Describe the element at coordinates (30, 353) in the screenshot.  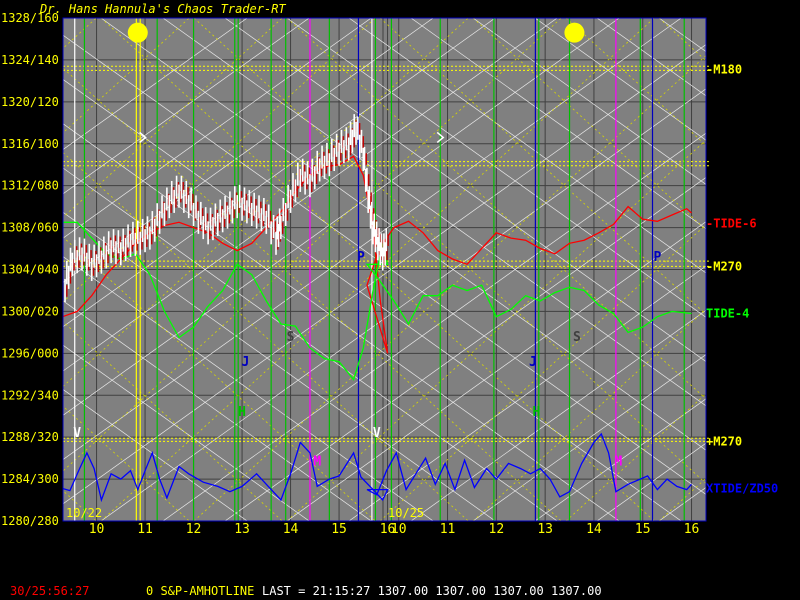
I see `y-tick-label: 1296/000` at that location.